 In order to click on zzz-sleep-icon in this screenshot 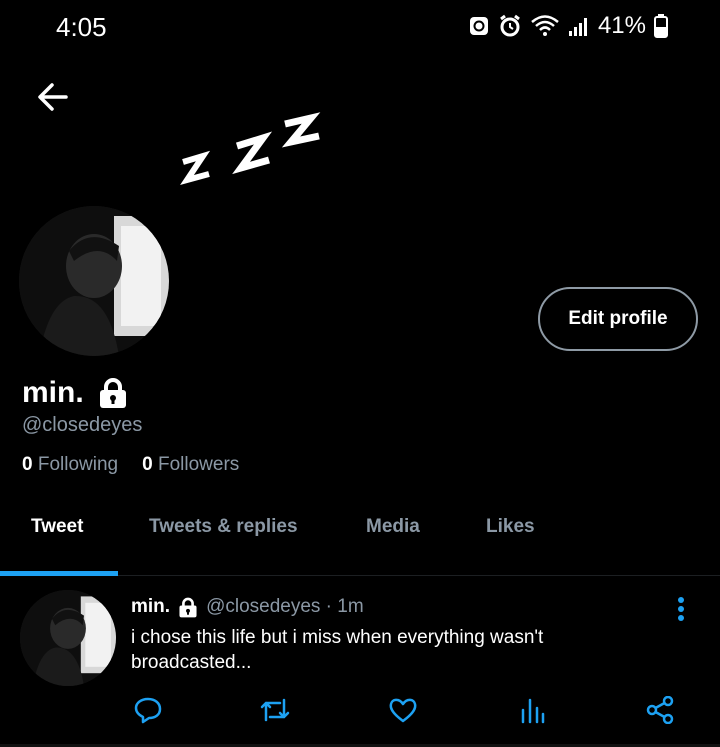, I will do `click(250, 152)`.